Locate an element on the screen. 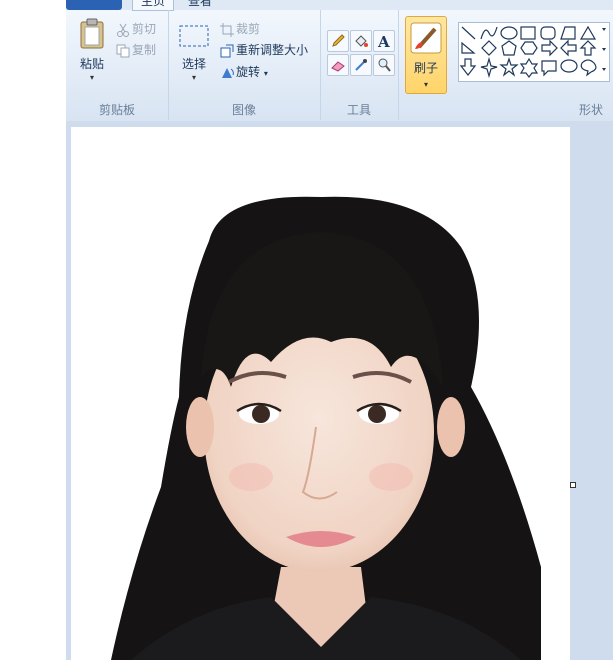 The image size is (613, 660). scissors-icon is located at coordinates (123, 30).